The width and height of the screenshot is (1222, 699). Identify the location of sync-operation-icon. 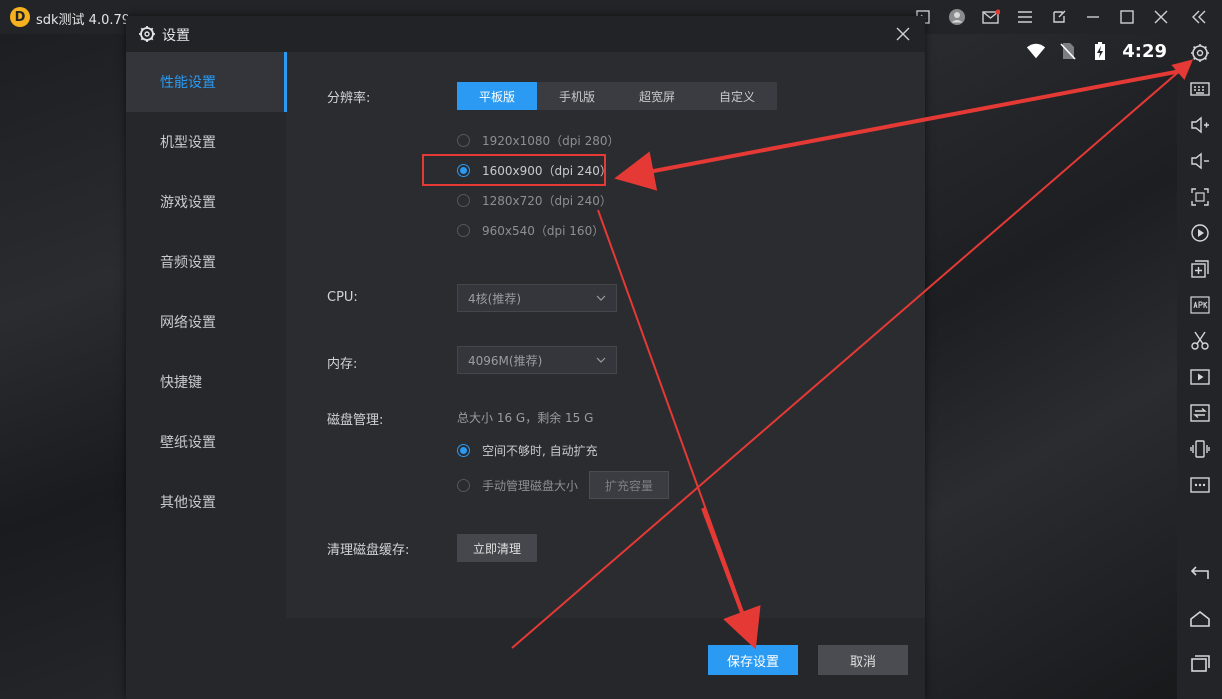
(1199, 413).